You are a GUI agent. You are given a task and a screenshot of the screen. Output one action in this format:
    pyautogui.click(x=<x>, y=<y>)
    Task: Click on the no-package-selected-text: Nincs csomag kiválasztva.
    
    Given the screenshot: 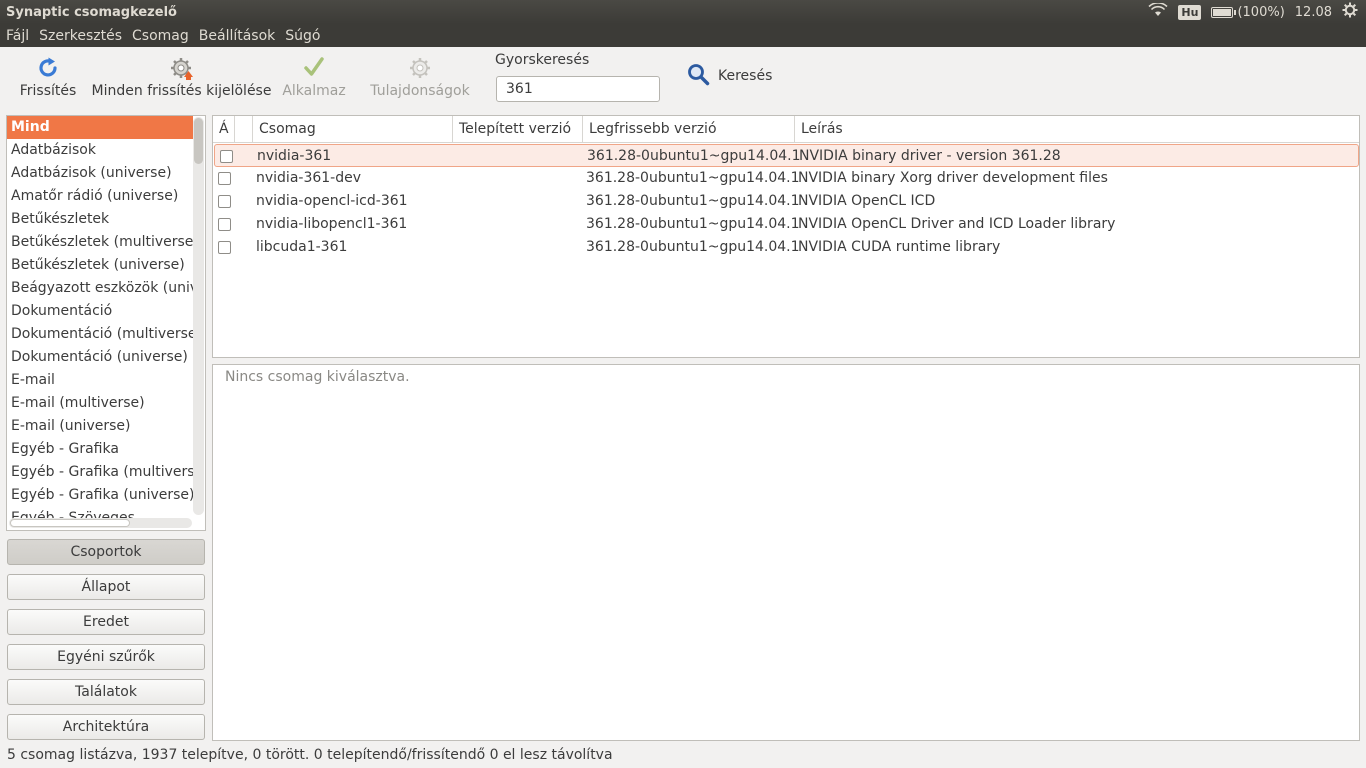 What is the action you would take?
    pyautogui.click(x=317, y=377)
    